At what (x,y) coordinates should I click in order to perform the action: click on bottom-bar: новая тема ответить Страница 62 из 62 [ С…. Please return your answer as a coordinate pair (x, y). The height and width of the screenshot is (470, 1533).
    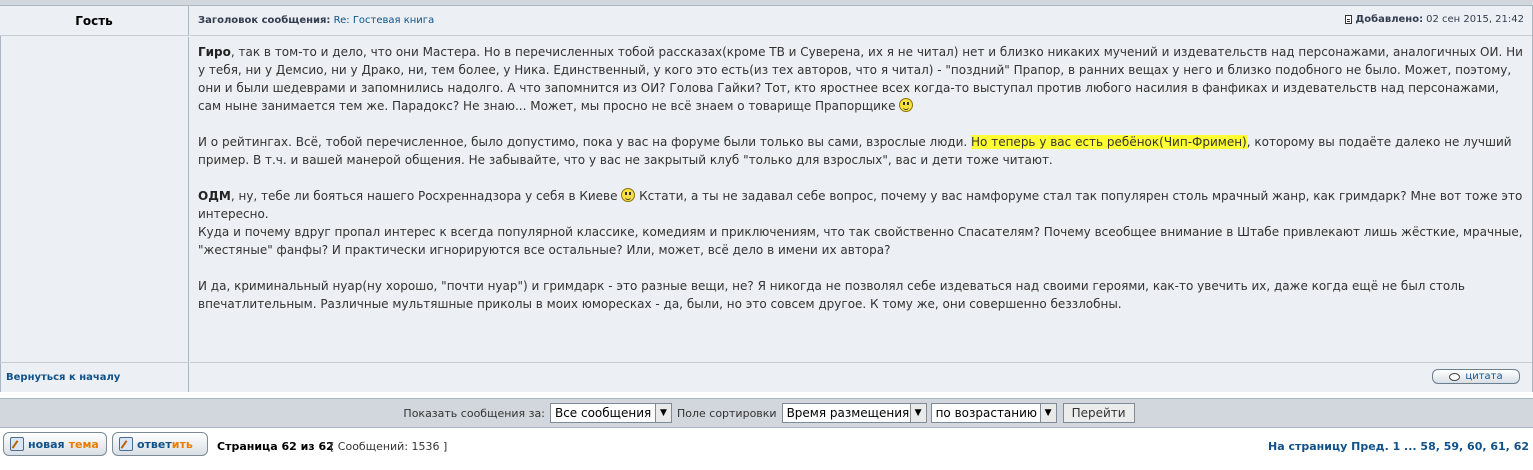
    Looking at the image, I should click on (766, 445).